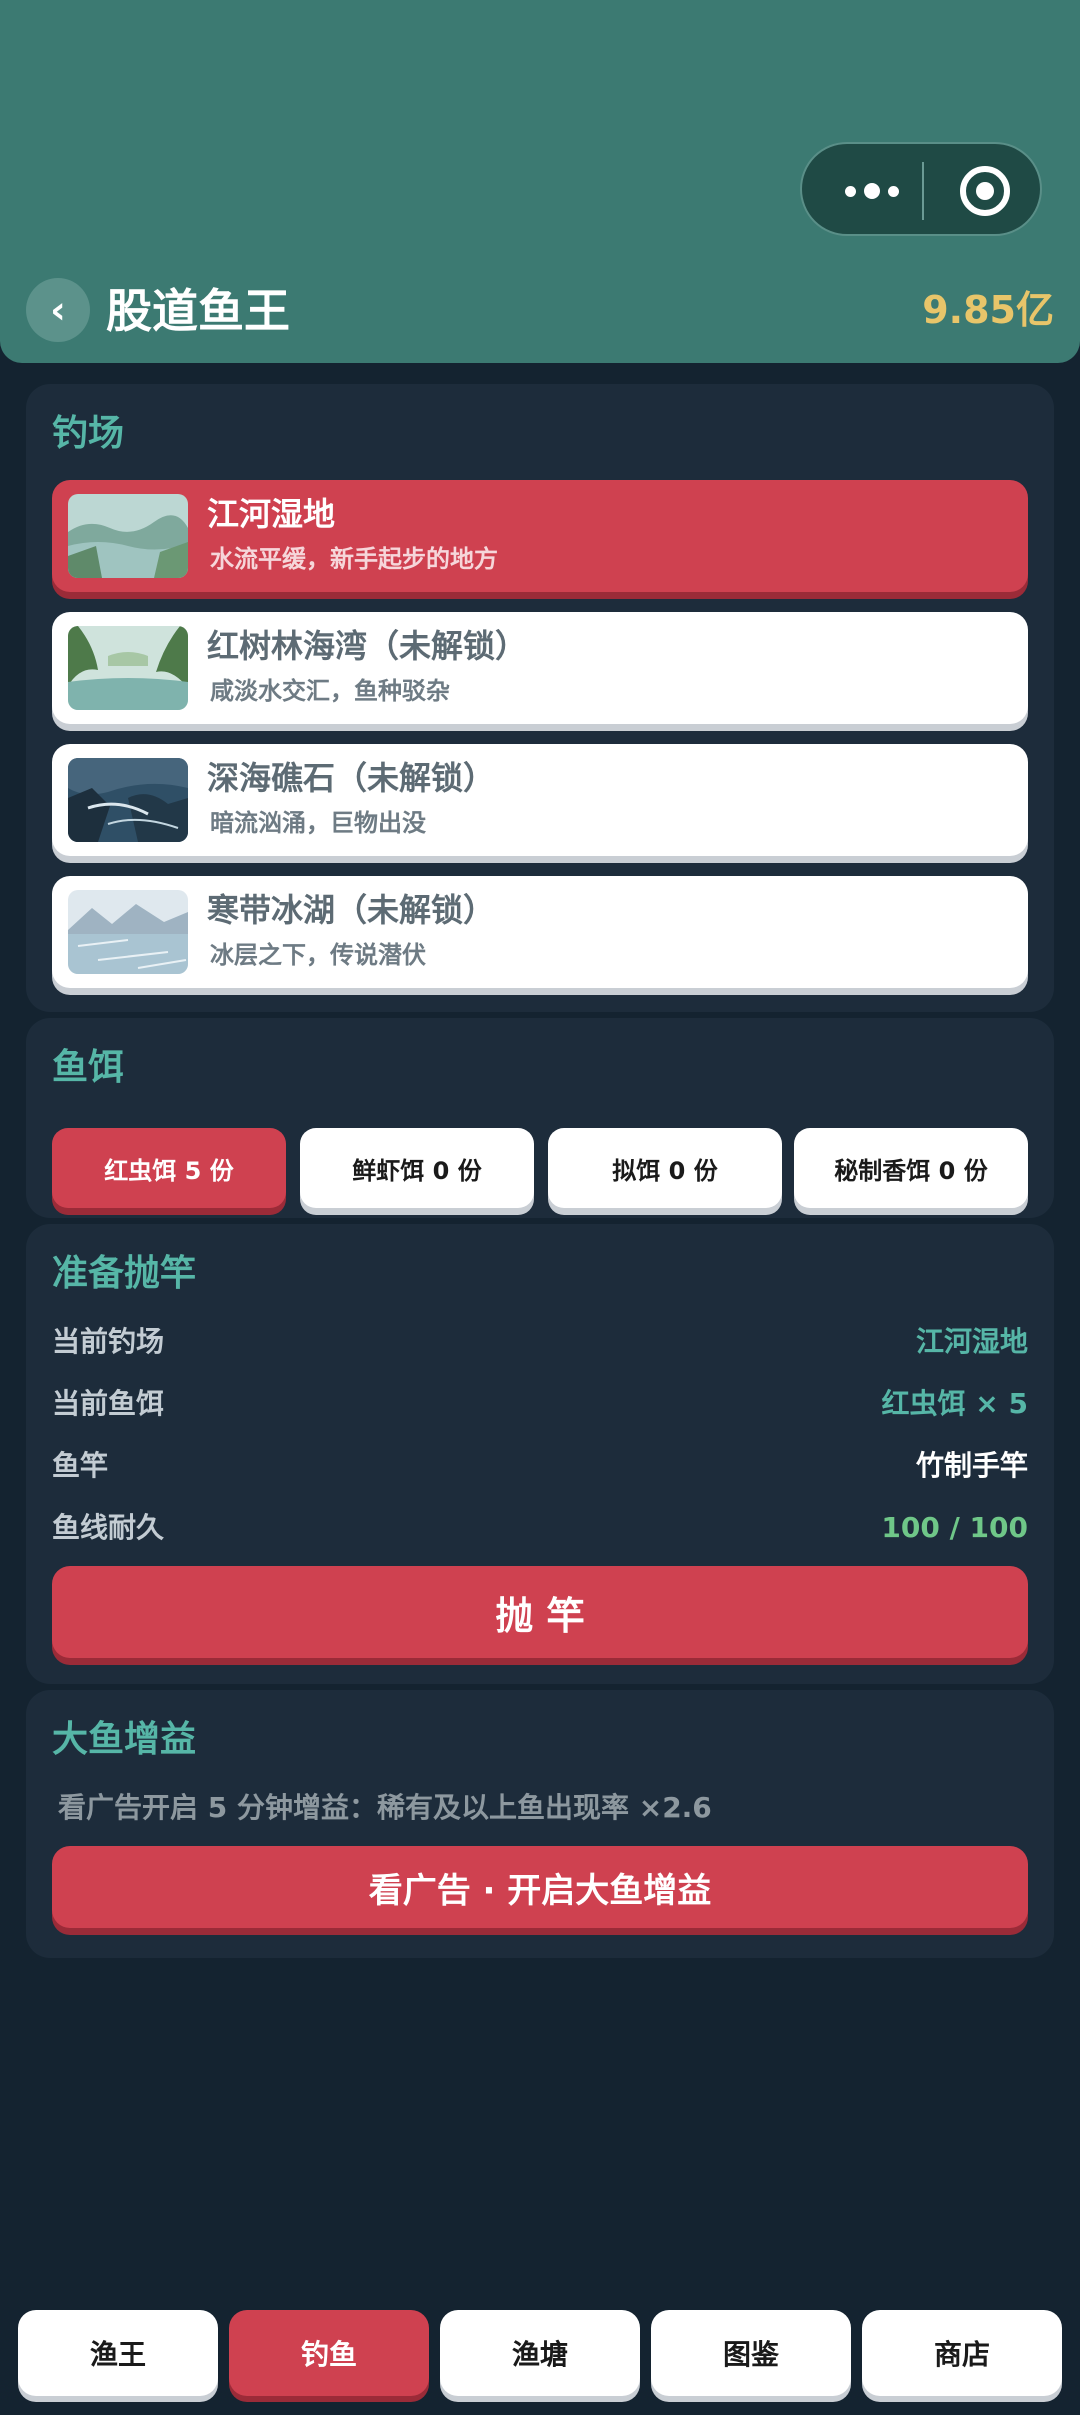  What do you see at coordinates (872, 191) in the screenshot?
I see `more-dots-icon` at bounding box center [872, 191].